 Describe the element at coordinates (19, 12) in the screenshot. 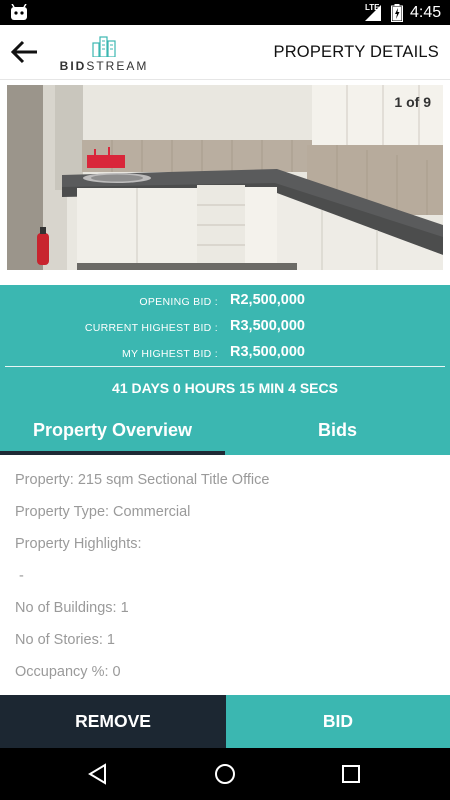

I see `android-icon` at that location.